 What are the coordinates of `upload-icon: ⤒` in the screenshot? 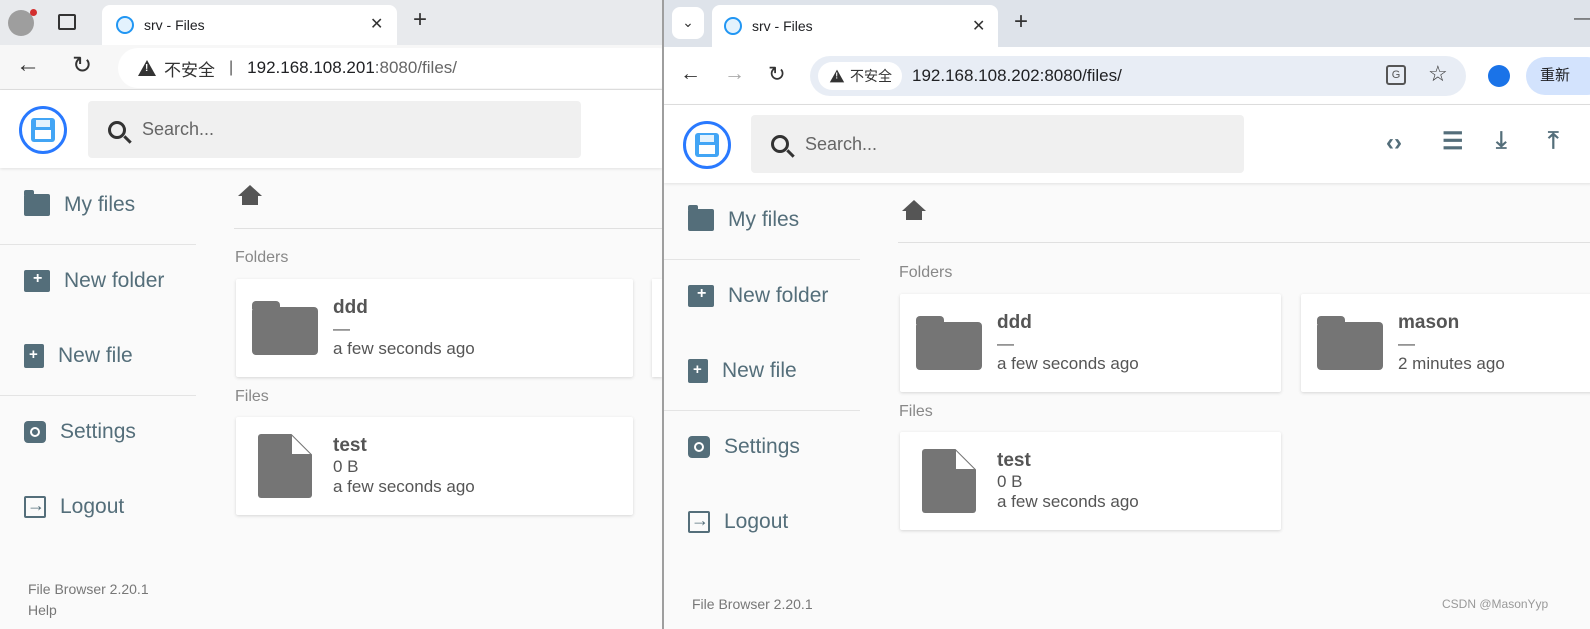 It's located at (1553, 141).